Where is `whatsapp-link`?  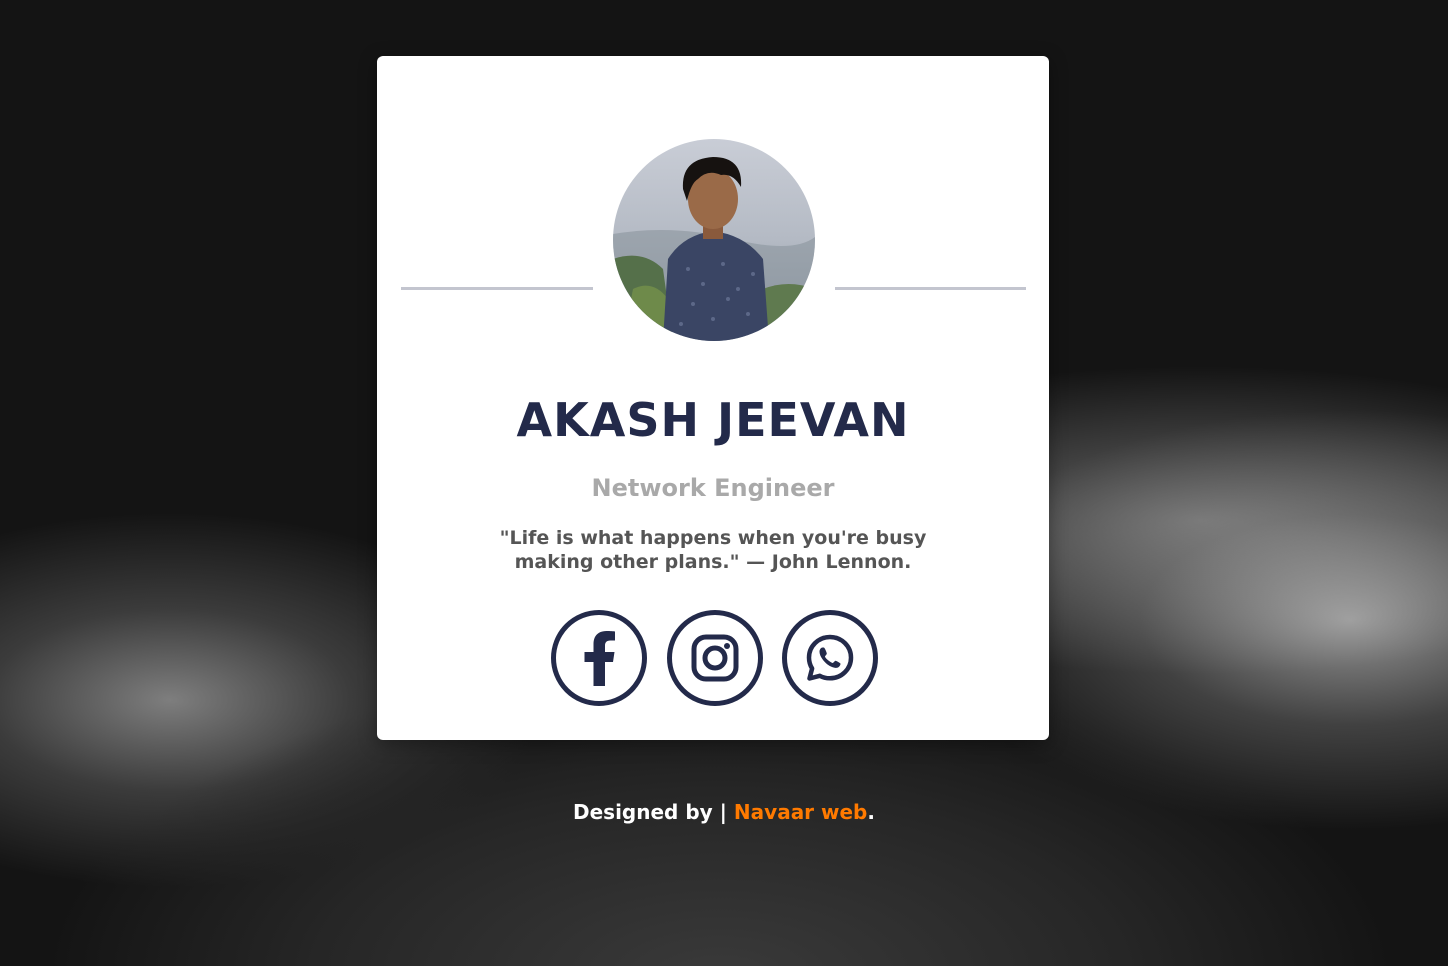 whatsapp-link is located at coordinates (830, 658).